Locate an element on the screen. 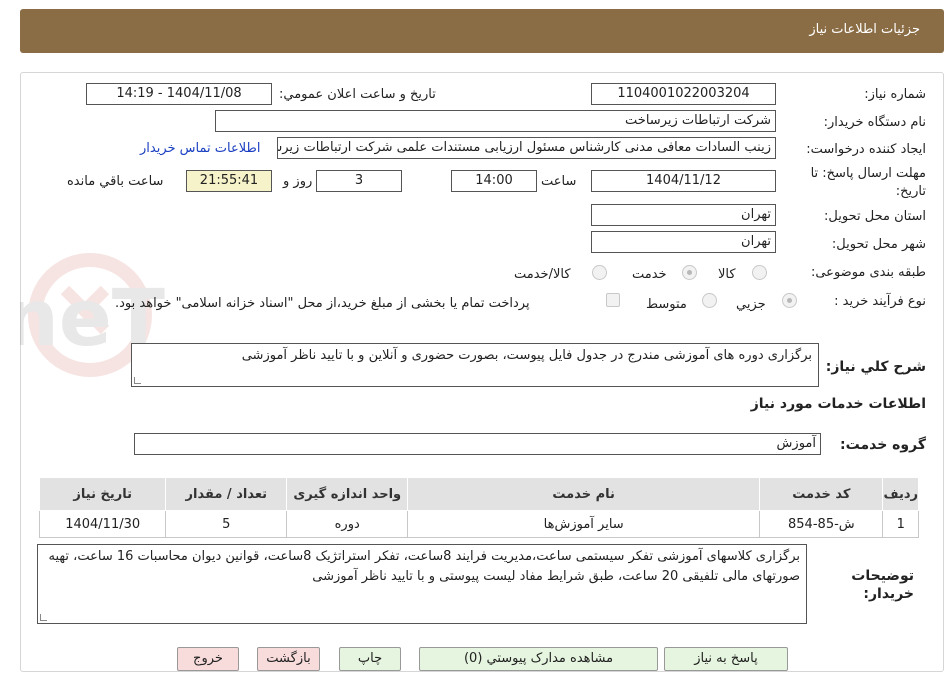 The image size is (944, 691). treasury-payment-checkbox is located at coordinates (613, 300).